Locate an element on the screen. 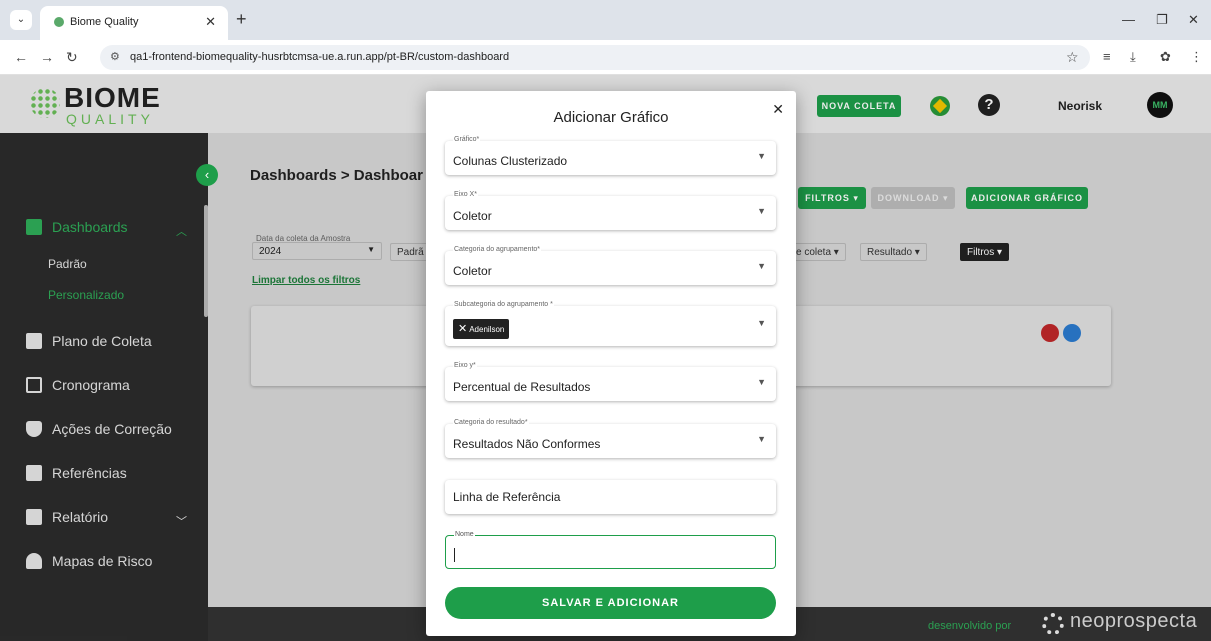 This screenshot has width=1211, height=641. extension-icon: ✿ is located at coordinates (1165, 57).